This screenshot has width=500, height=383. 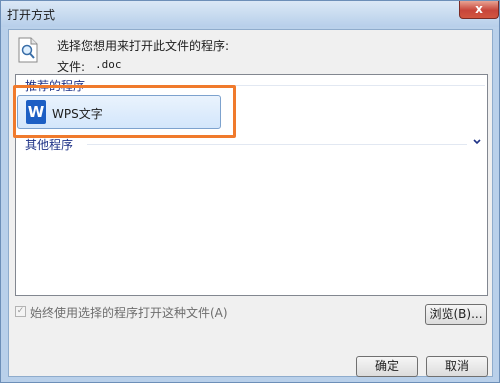 I want to click on always-use-label: 始终使用选择的程序打开这种文件(A), so click(x=129, y=313).